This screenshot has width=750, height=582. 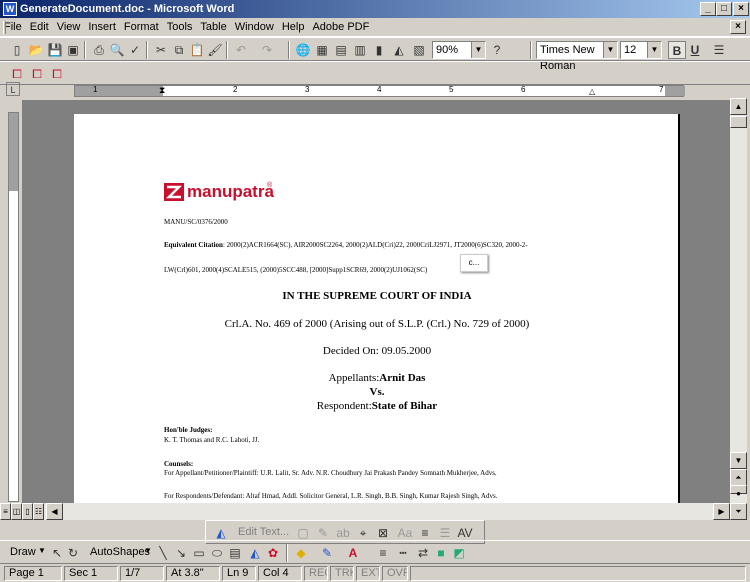 I want to click on autoshapes-menu: AutoShapes, so click(x=120, y=552).